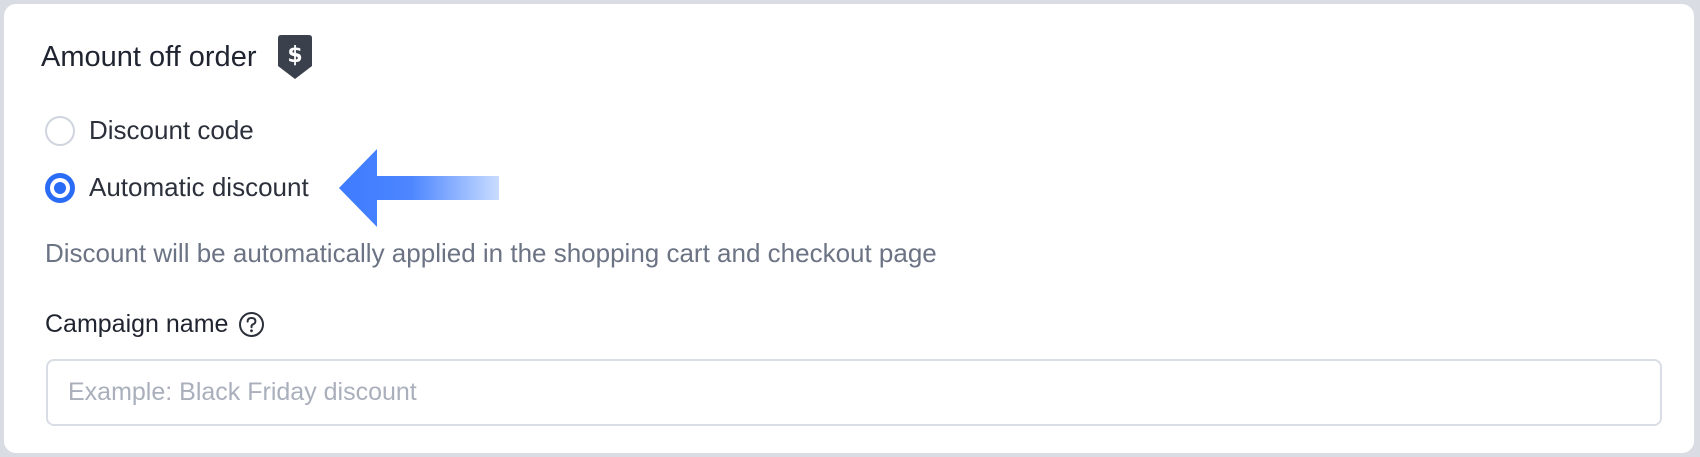  I want to click on radio-label-discount-code: Discount code, so click(171, 130).